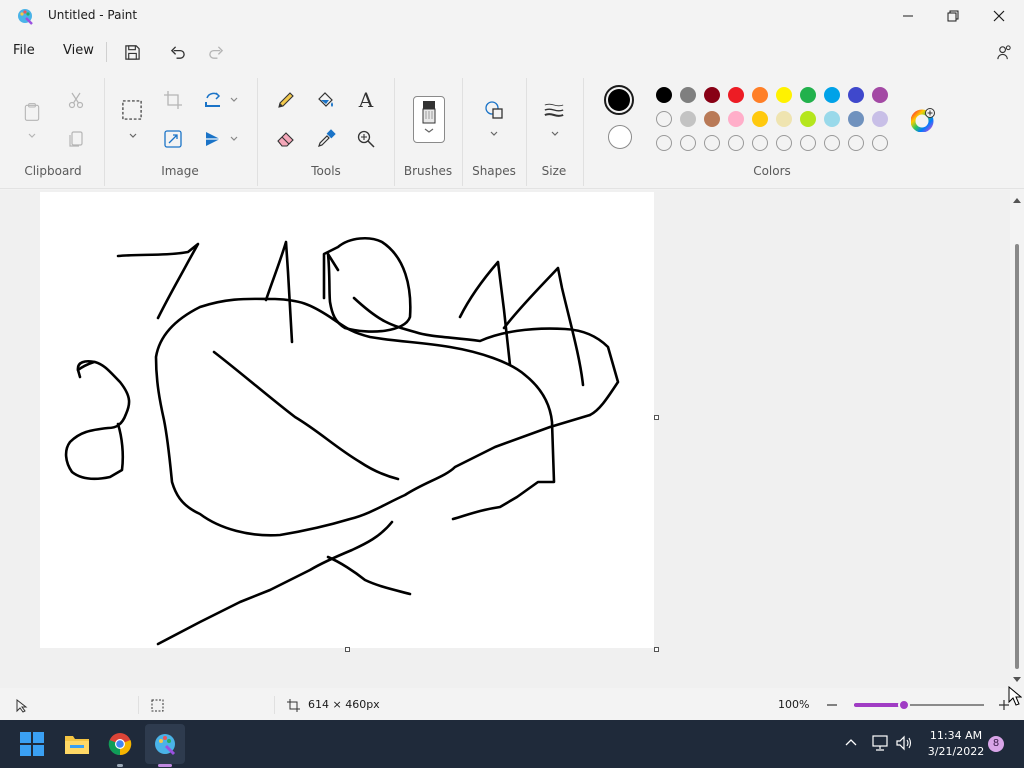  Describe the element at coordinates (555, 134) in the screenshot. I see `size-chevron-down-icon` at that location.